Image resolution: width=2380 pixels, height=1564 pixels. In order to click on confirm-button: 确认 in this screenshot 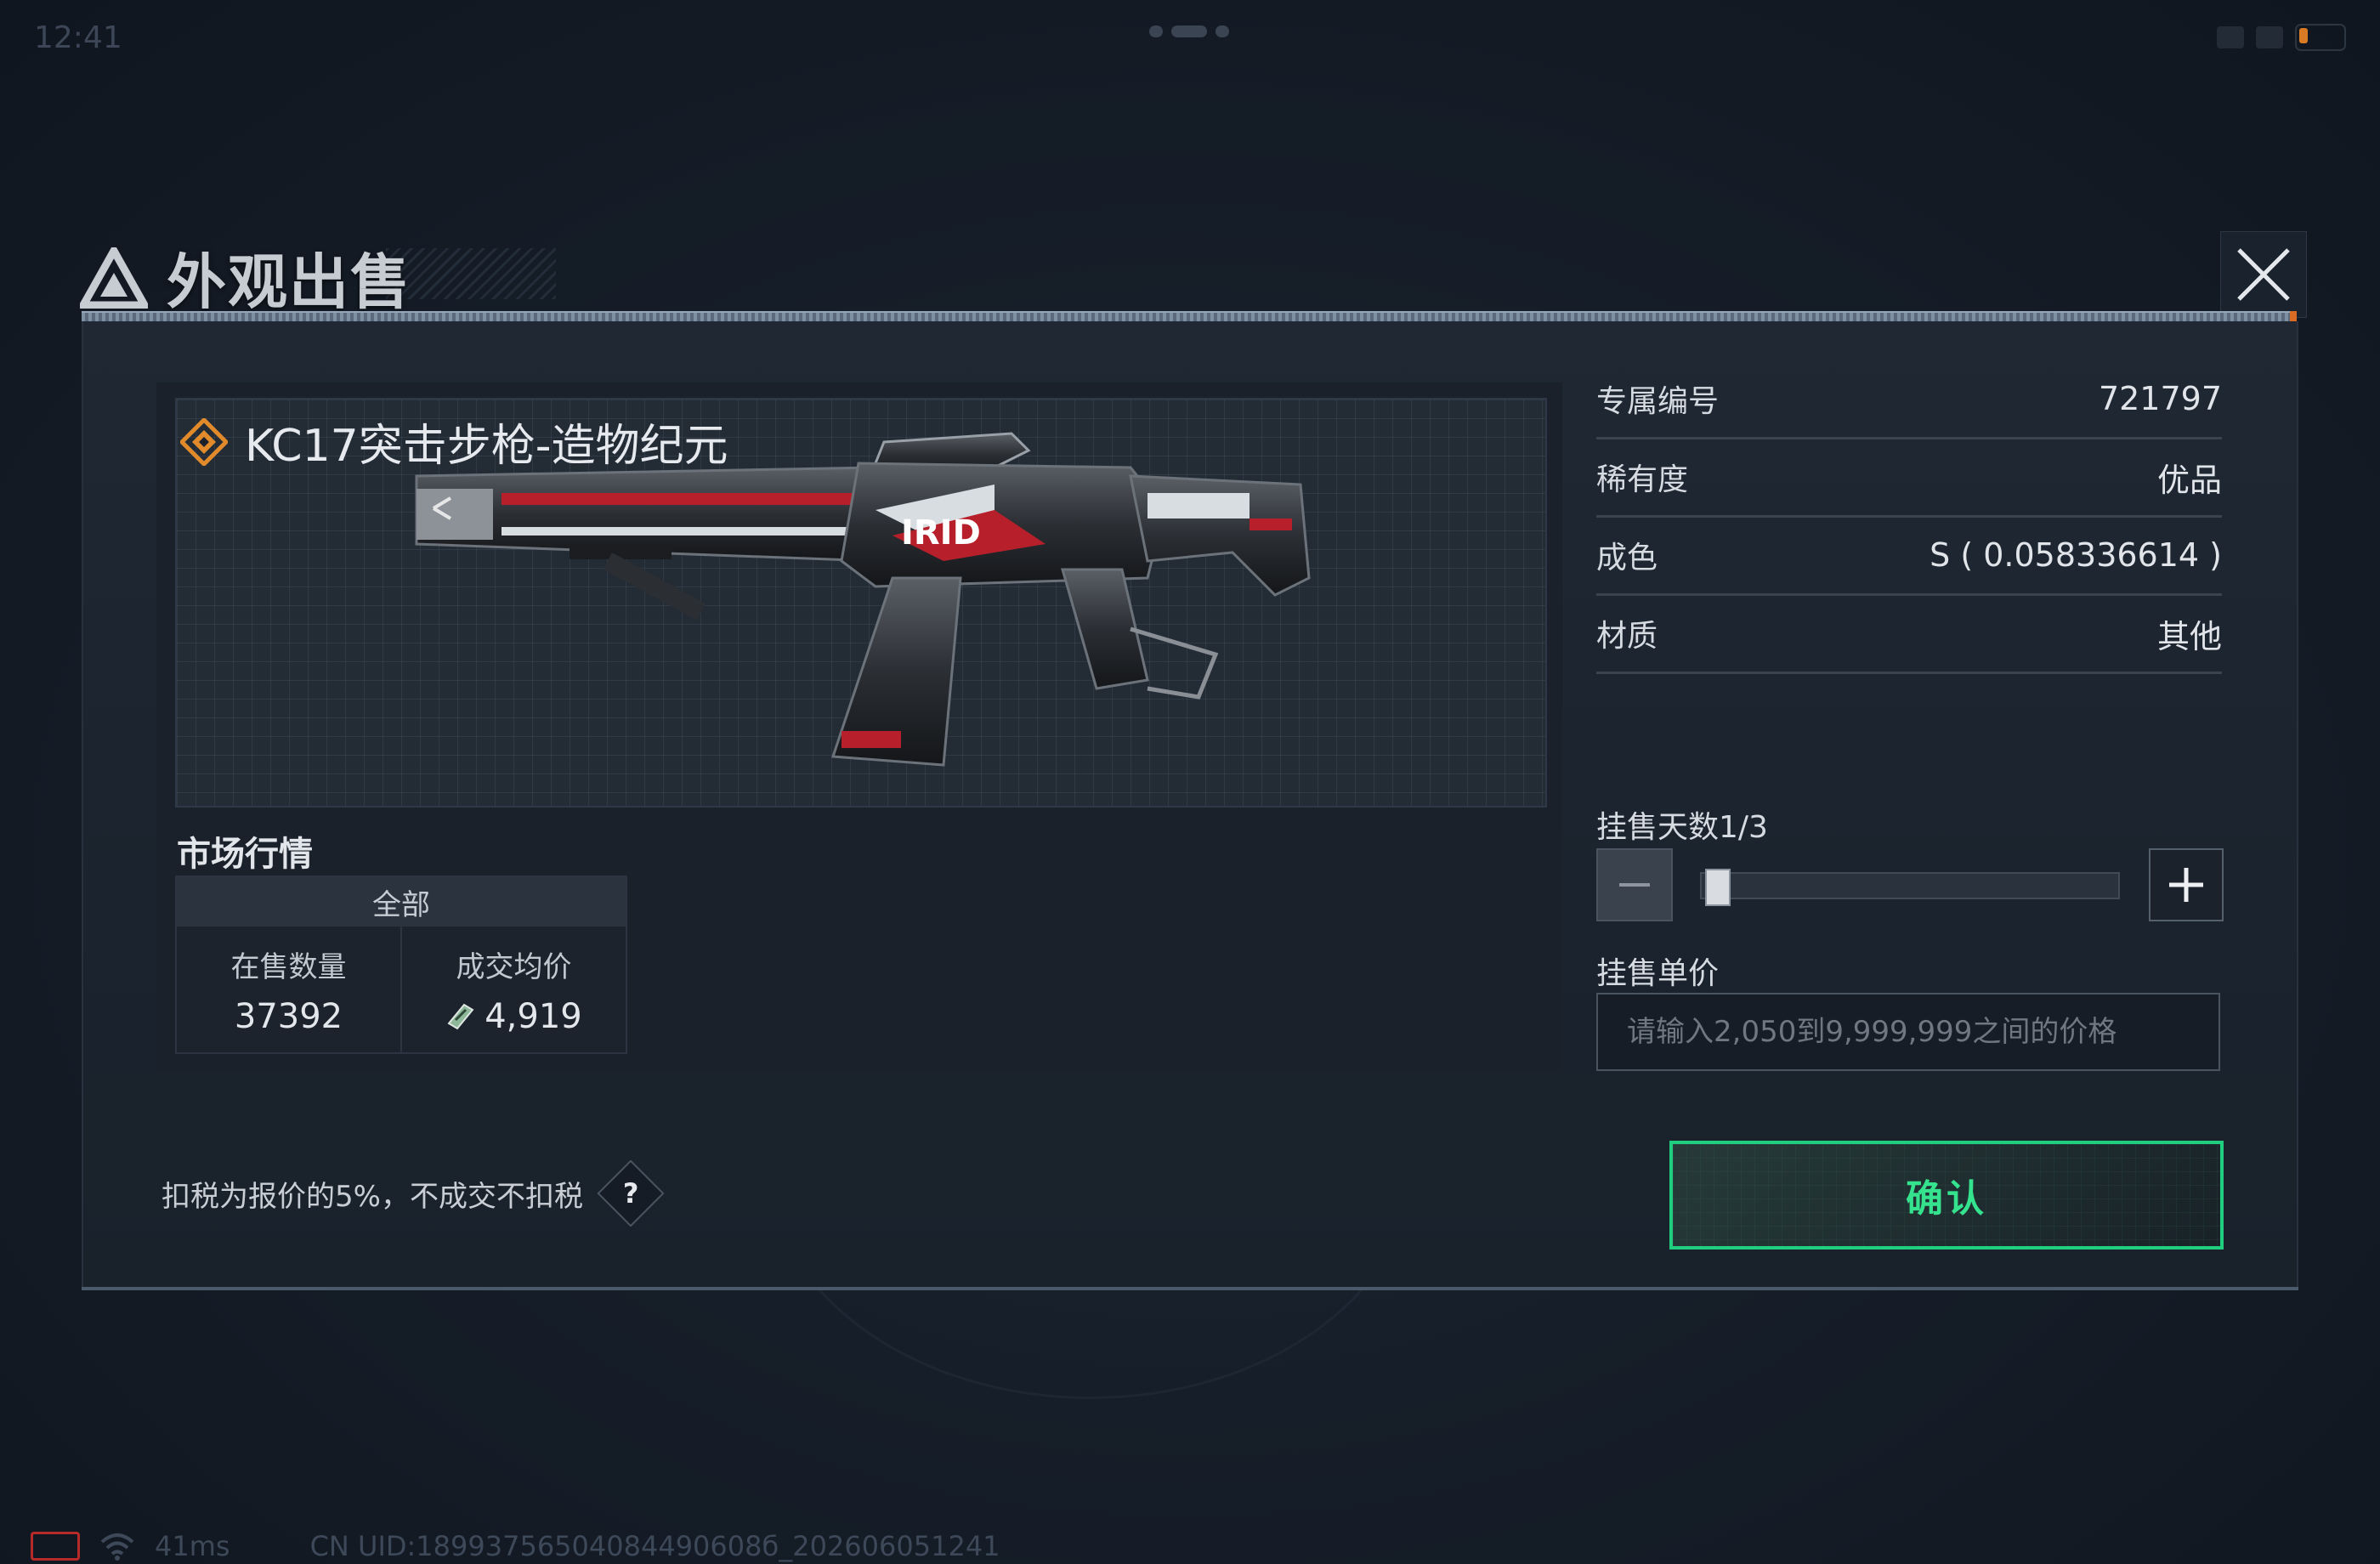, I will do `click(1946, 1195)`.